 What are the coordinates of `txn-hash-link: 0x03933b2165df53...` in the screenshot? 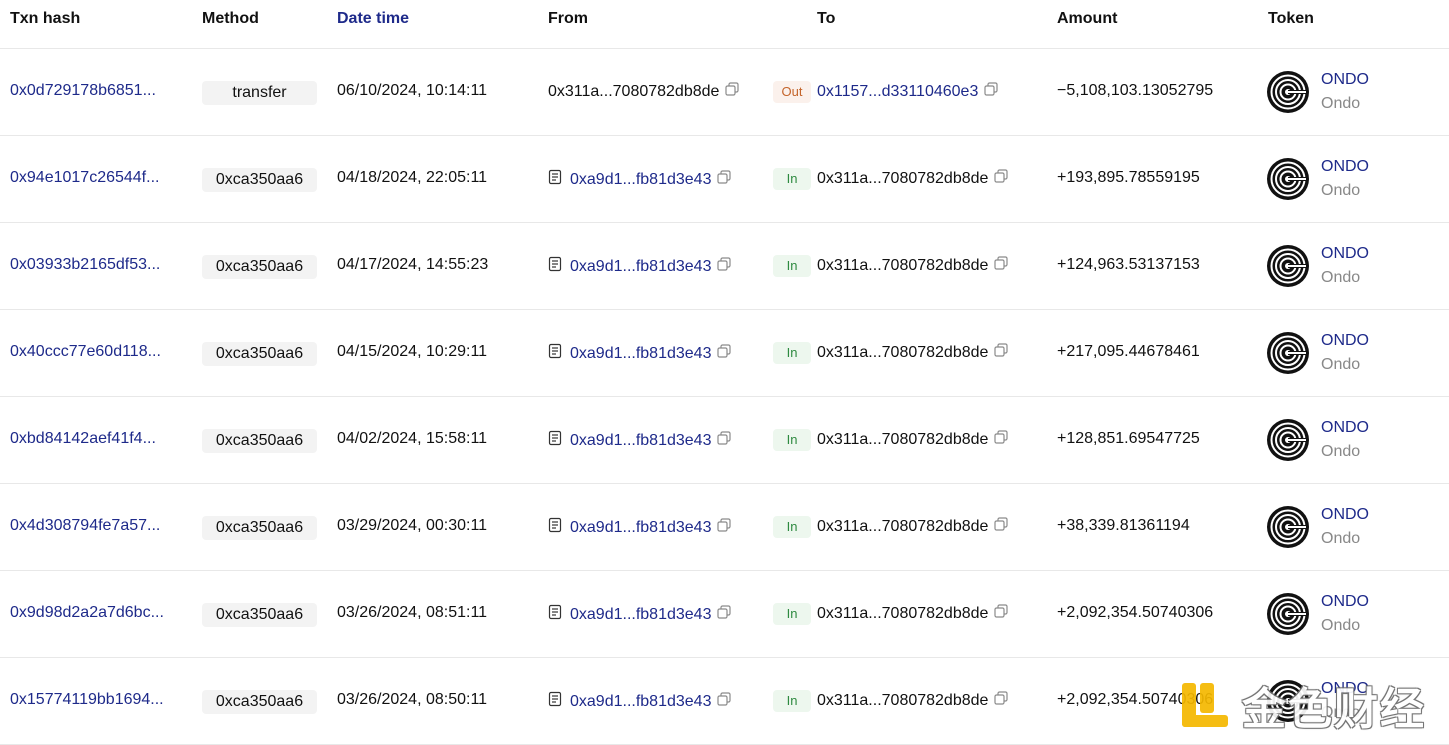 It's located at (85, 265).